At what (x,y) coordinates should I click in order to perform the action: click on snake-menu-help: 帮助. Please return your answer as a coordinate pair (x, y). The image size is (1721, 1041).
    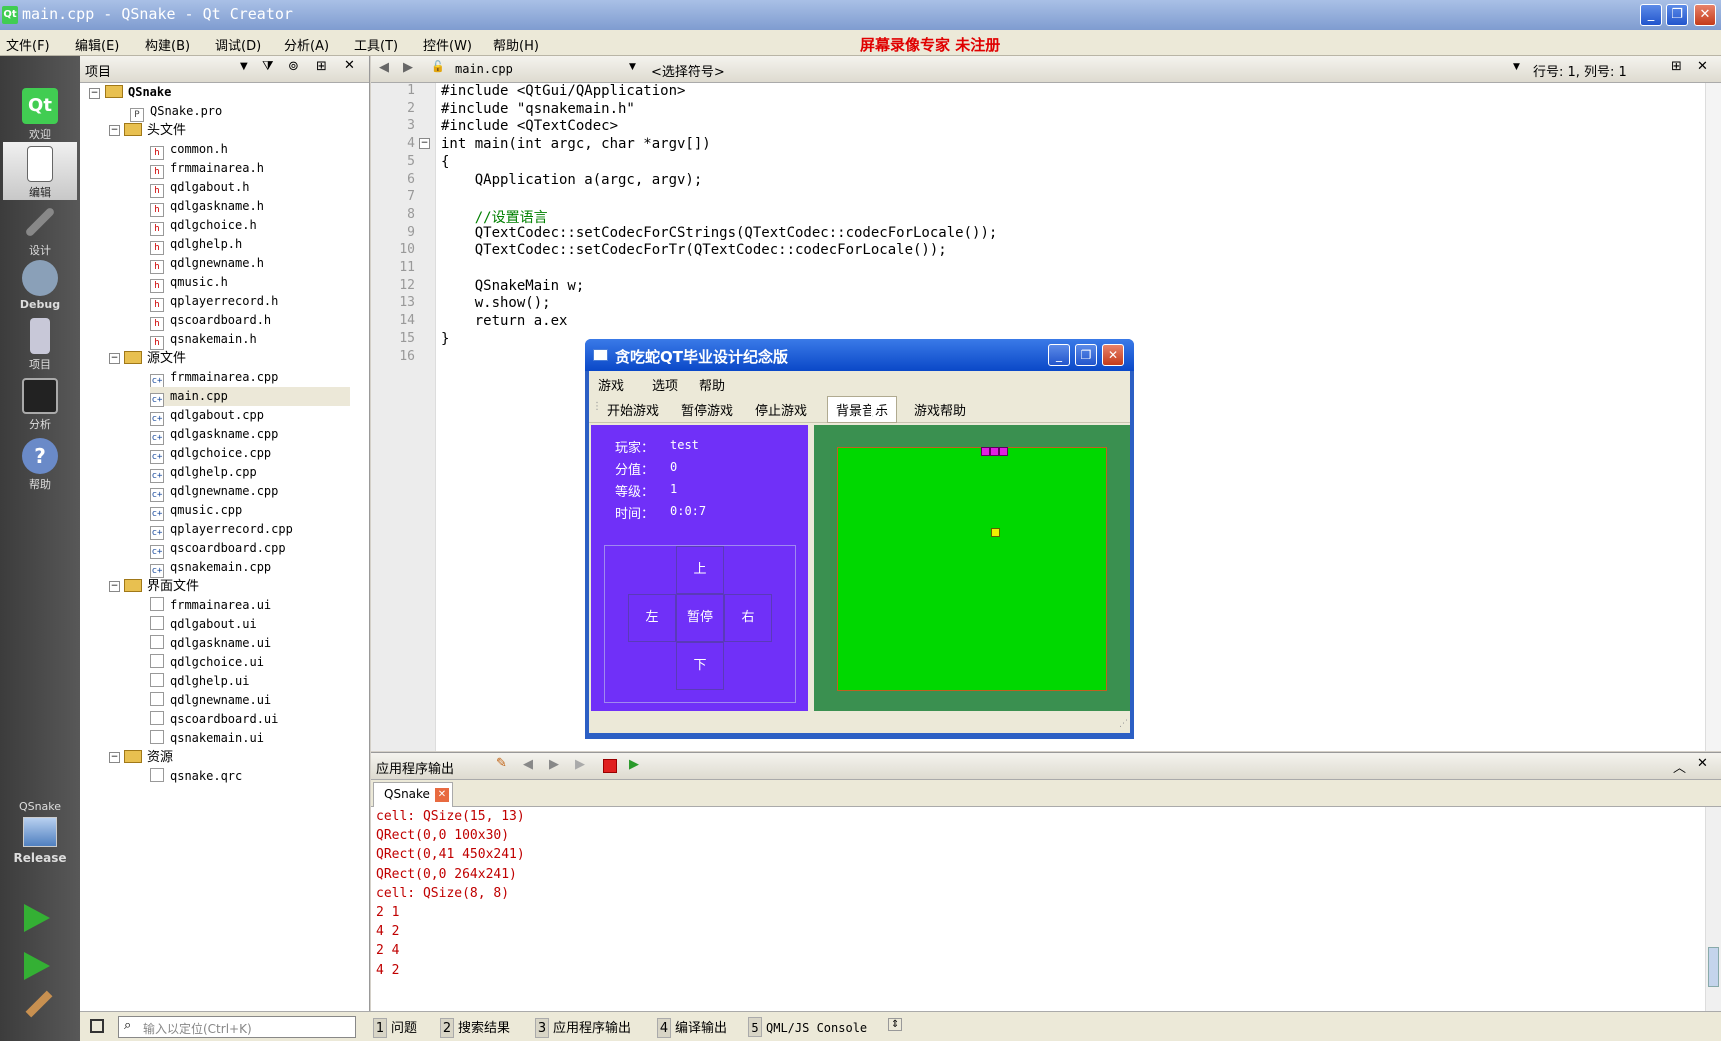
    Looking at the image, I should click on (712, 384).